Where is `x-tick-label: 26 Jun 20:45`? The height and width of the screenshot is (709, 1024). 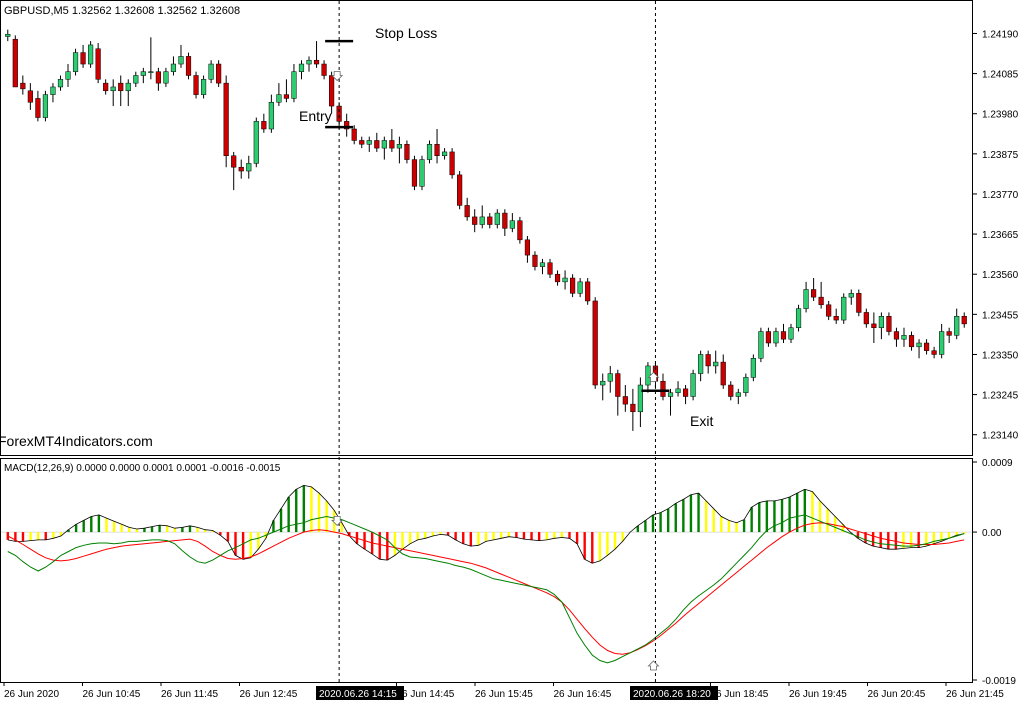
x-tick-label: 26 Jun 20:45 is located at coordinates (897, 694).